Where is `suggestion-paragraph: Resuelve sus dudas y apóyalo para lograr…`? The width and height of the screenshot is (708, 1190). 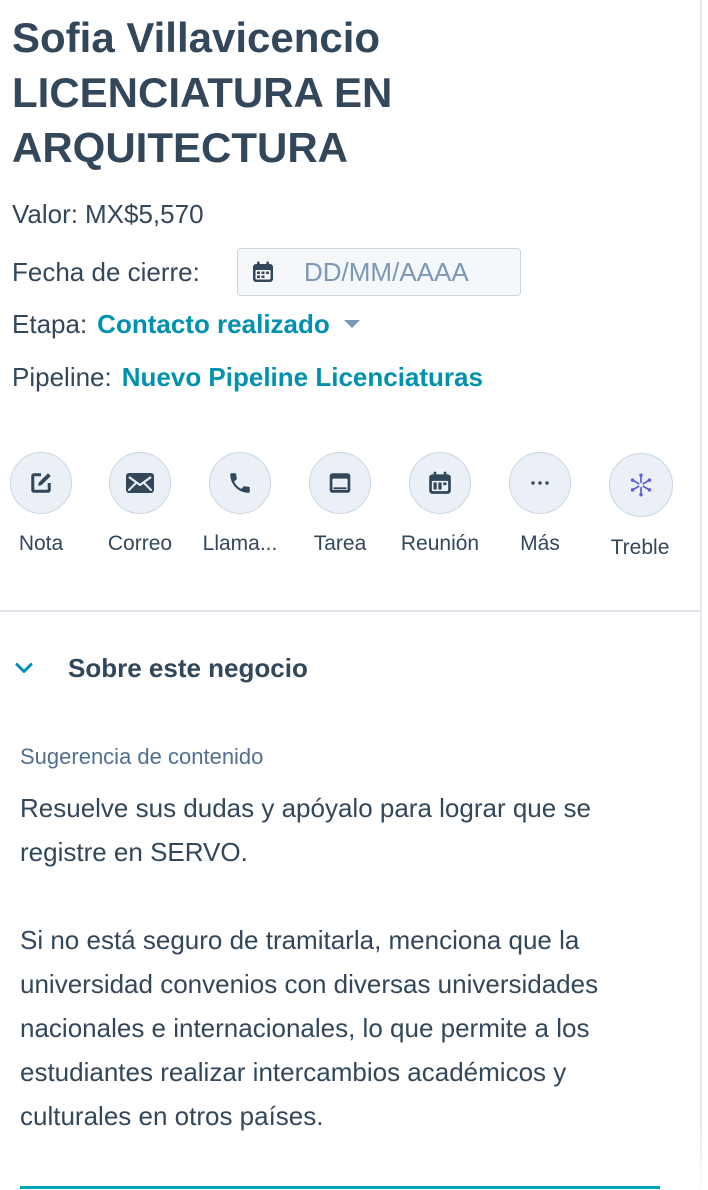
suggestion-paragraph: Resuelve sus dudas y apóyalo para lograr… is located at coordinates (305, 830).